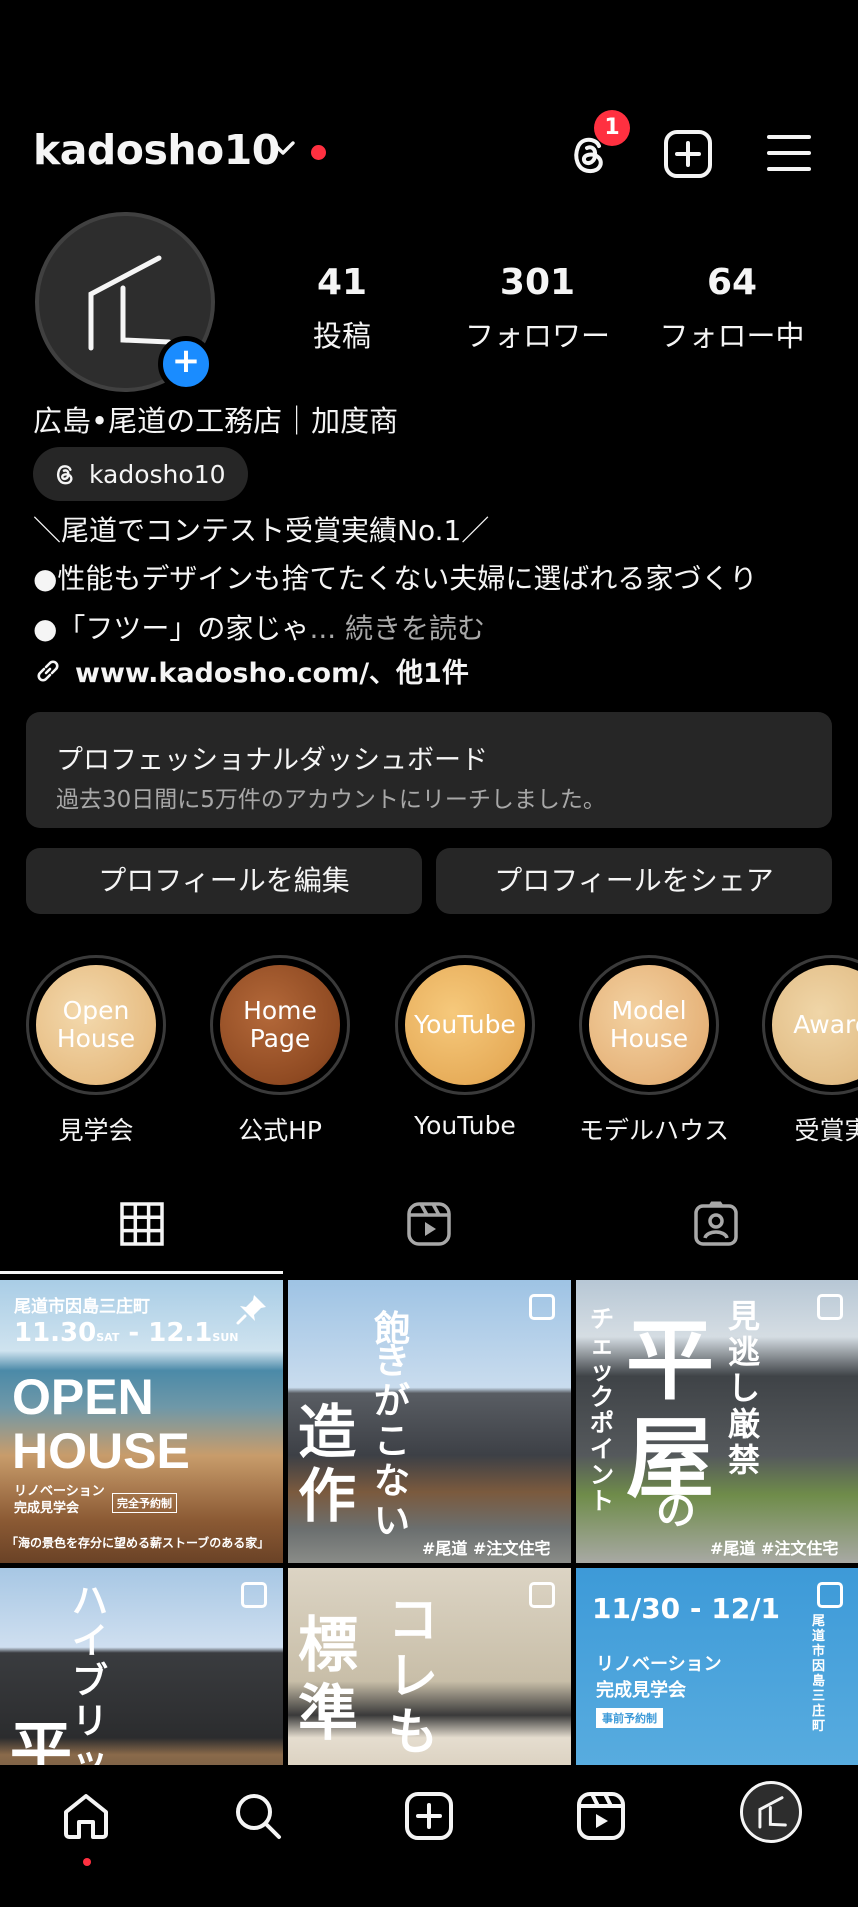 This screenshot has width=858, height=1907. I want to click on highlight-caption: 受賞実, so click(826, 1130).